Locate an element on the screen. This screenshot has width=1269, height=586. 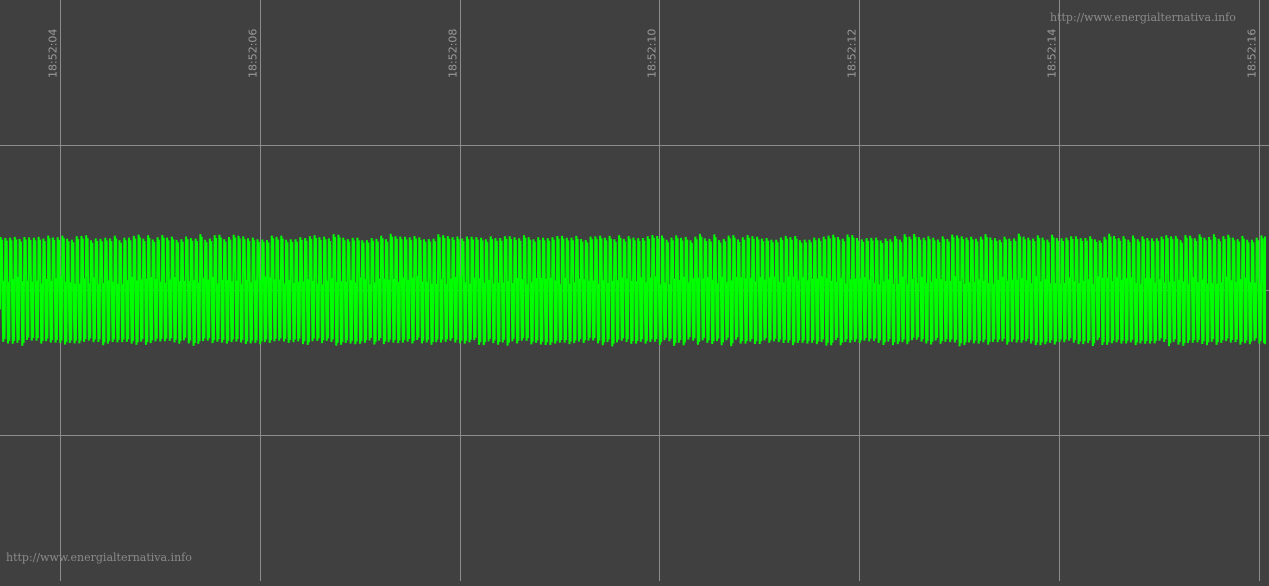
watermark-top: http://www.energialternativa.info is located at coordinates (1143, 17).